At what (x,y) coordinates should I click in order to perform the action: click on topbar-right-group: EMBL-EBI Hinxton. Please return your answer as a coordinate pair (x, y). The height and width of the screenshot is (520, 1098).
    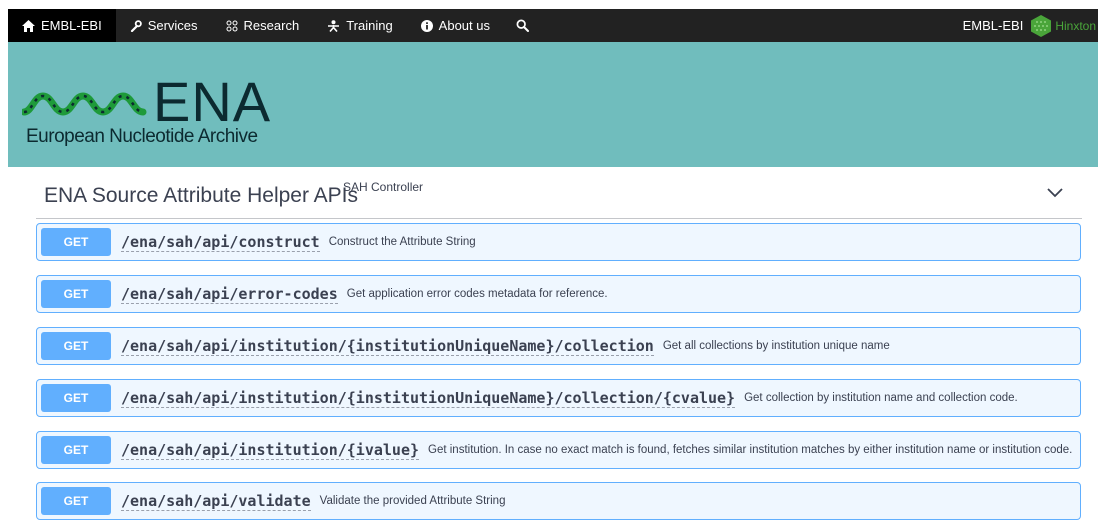
    Looking at the image, I should click on (1023, 25).